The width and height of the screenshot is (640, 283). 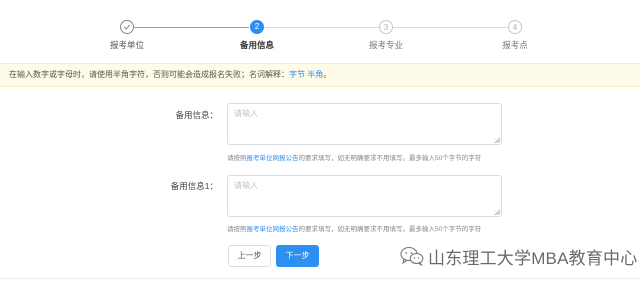 I want to click on step-2-number: 2, so click(x=257, y=27).